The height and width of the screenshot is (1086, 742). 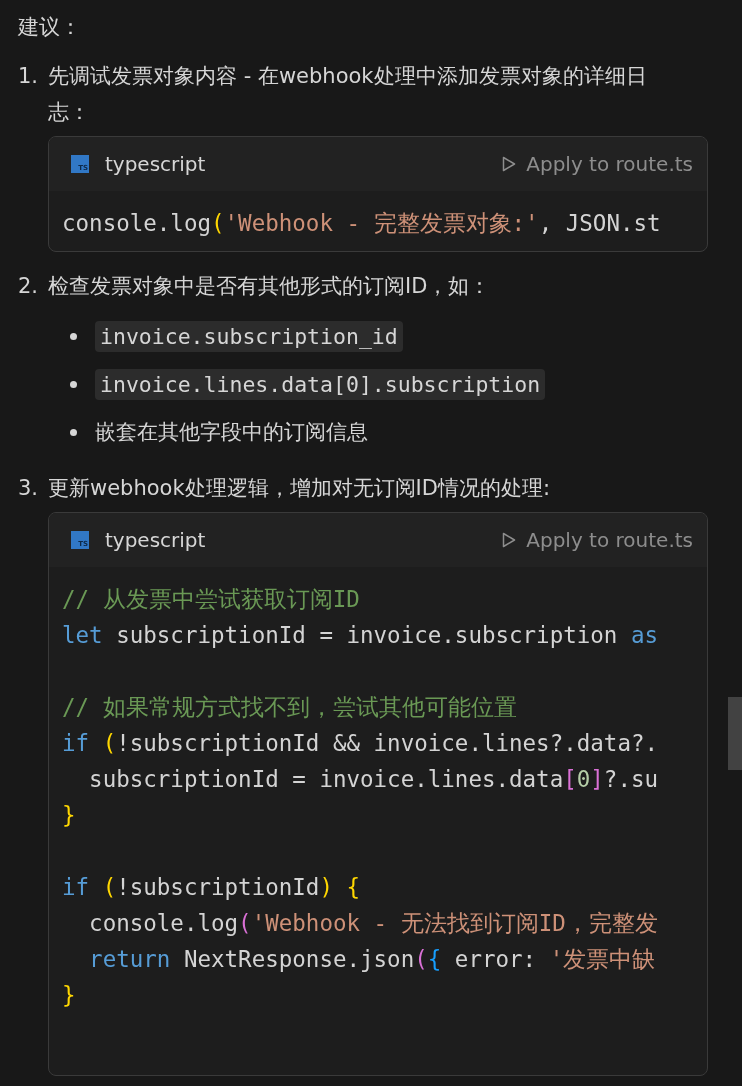 What do you see at coordinates (49, 27) in the screenshot?
I see `section-heading: 建议：` at bounding box center [49, 27].